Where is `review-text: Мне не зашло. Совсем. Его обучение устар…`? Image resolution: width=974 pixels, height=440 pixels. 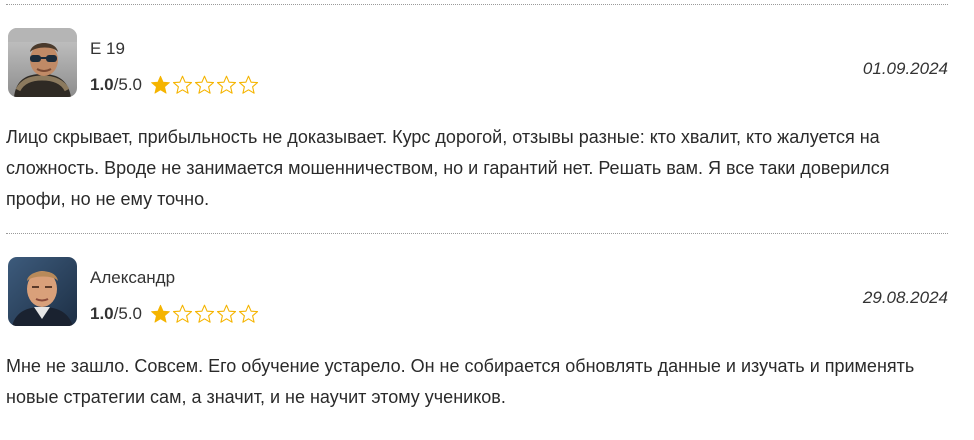
review-text: Мне не зашло. Совсем. Его обучение устар… is located at coordinates (460, 381).